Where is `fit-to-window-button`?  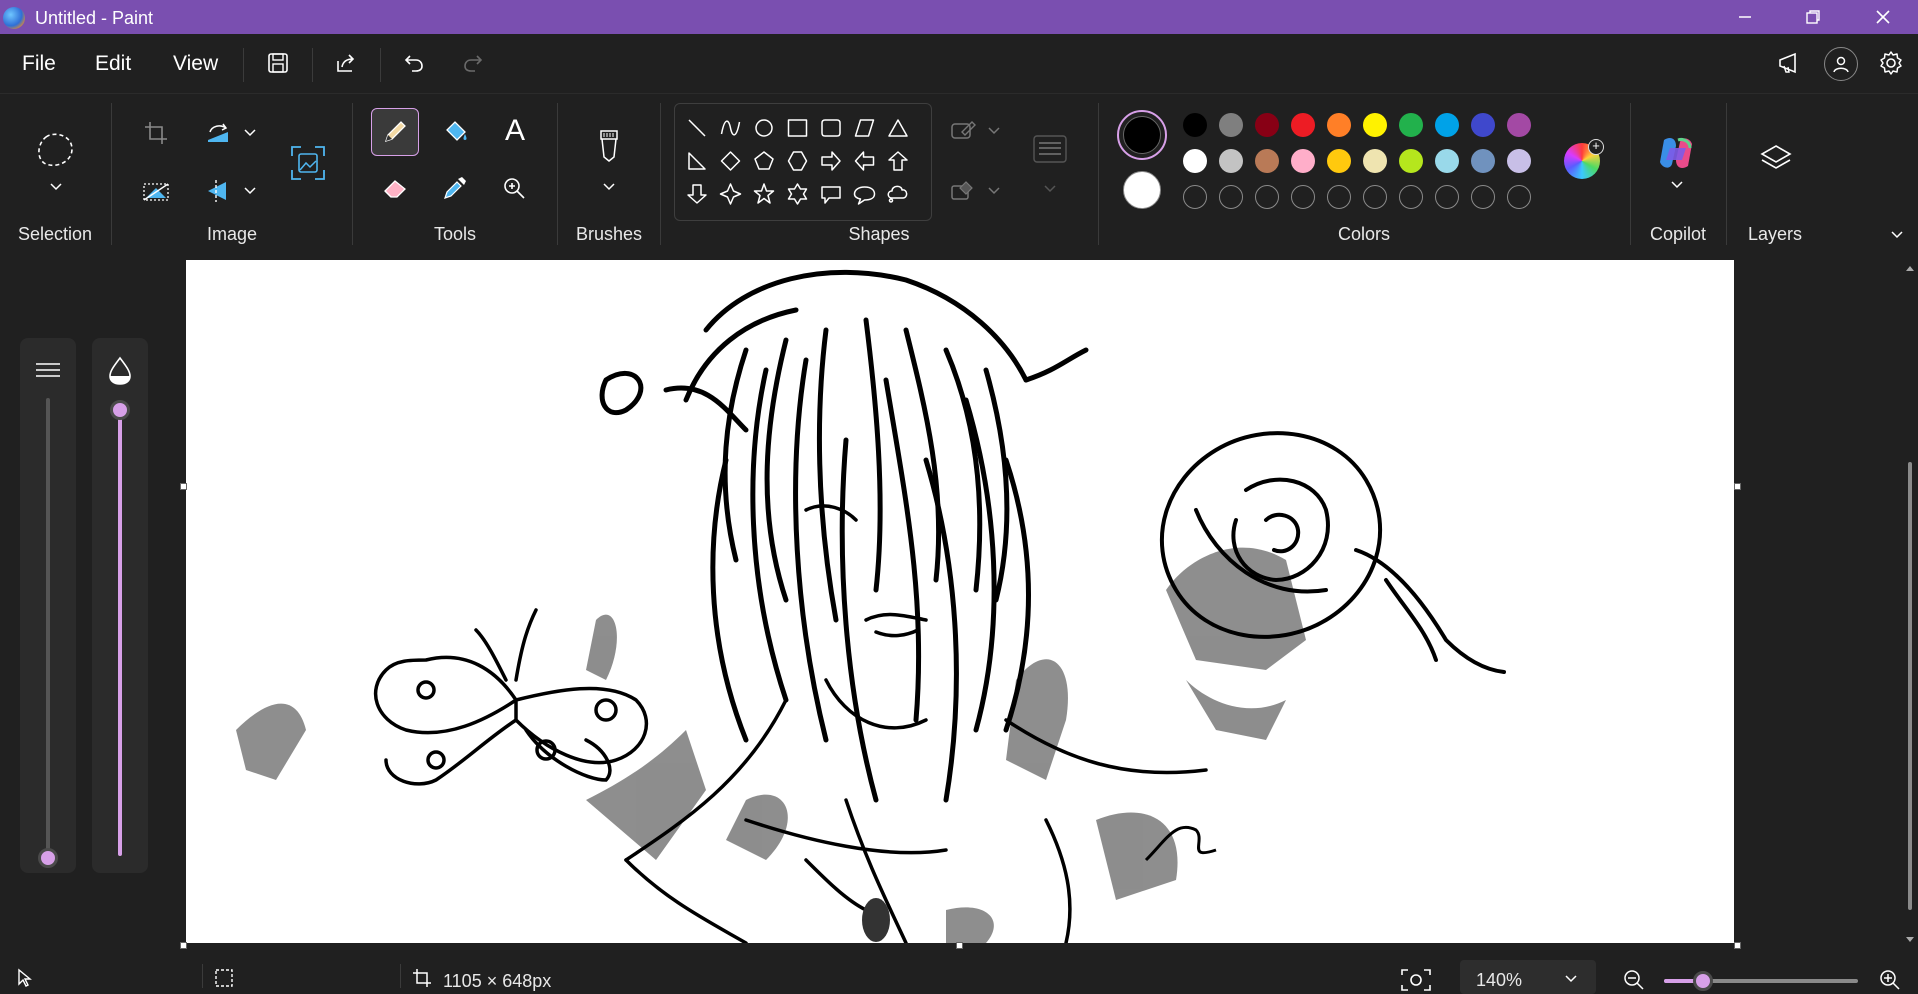 fit-to-window-button is located at coordinates (1416, 980).